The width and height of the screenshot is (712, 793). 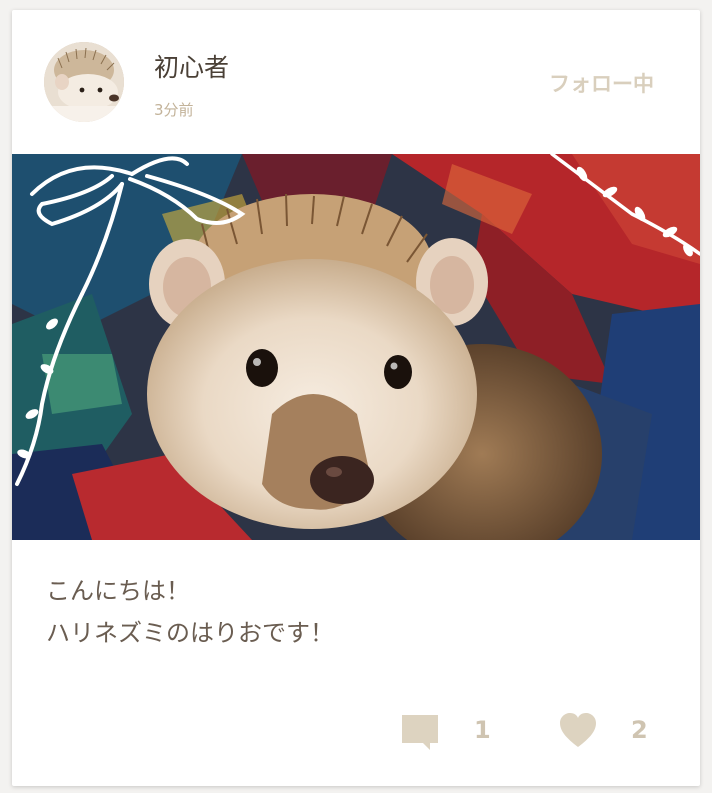 I want to click on avatar-hedgehog-image, so click(x=84, y=82).